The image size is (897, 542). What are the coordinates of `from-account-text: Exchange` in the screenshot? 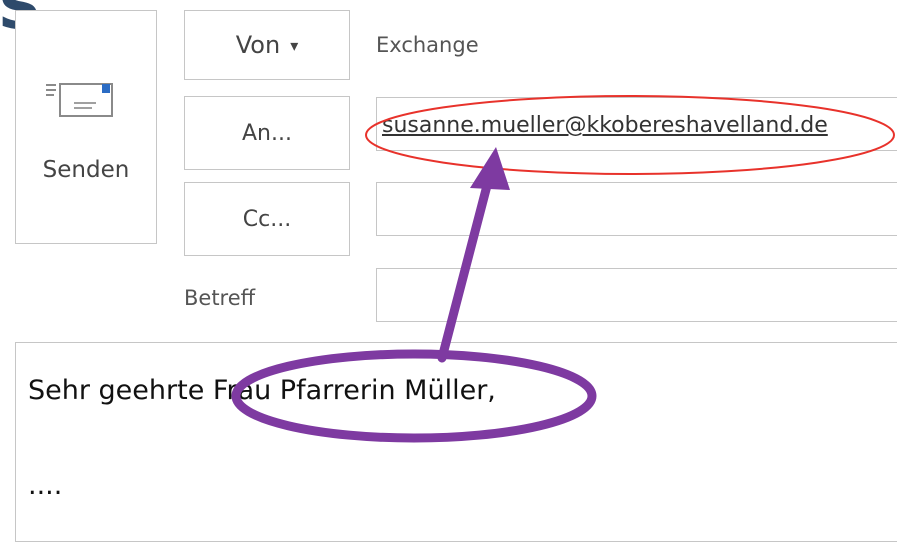 It's located at (427, 45).